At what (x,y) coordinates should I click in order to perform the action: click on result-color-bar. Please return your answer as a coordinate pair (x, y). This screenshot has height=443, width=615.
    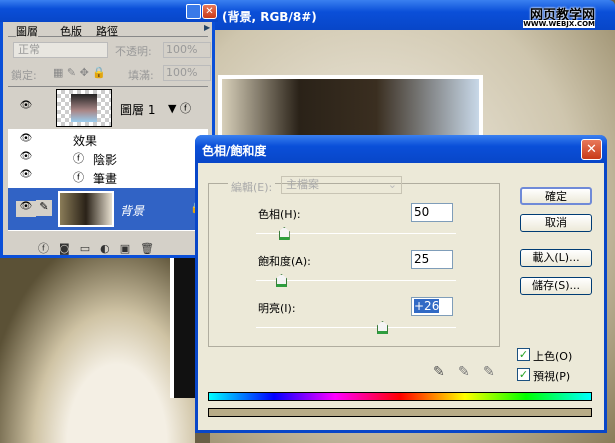
    Looking at the image, I should click on (400, 412).